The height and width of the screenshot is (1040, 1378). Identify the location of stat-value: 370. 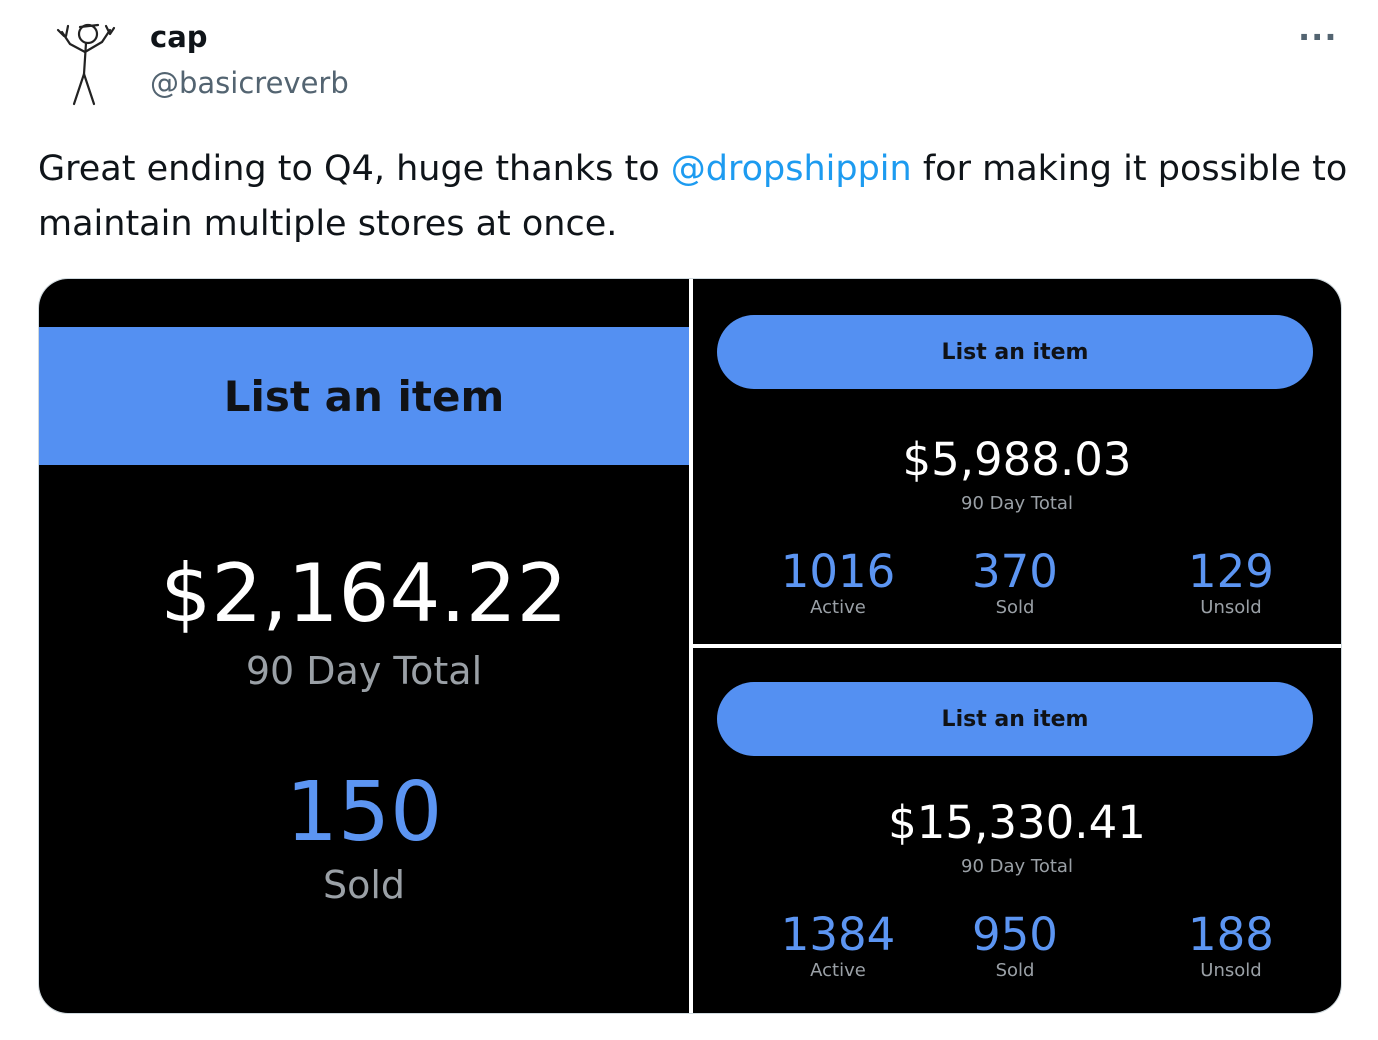
(1015, 571).